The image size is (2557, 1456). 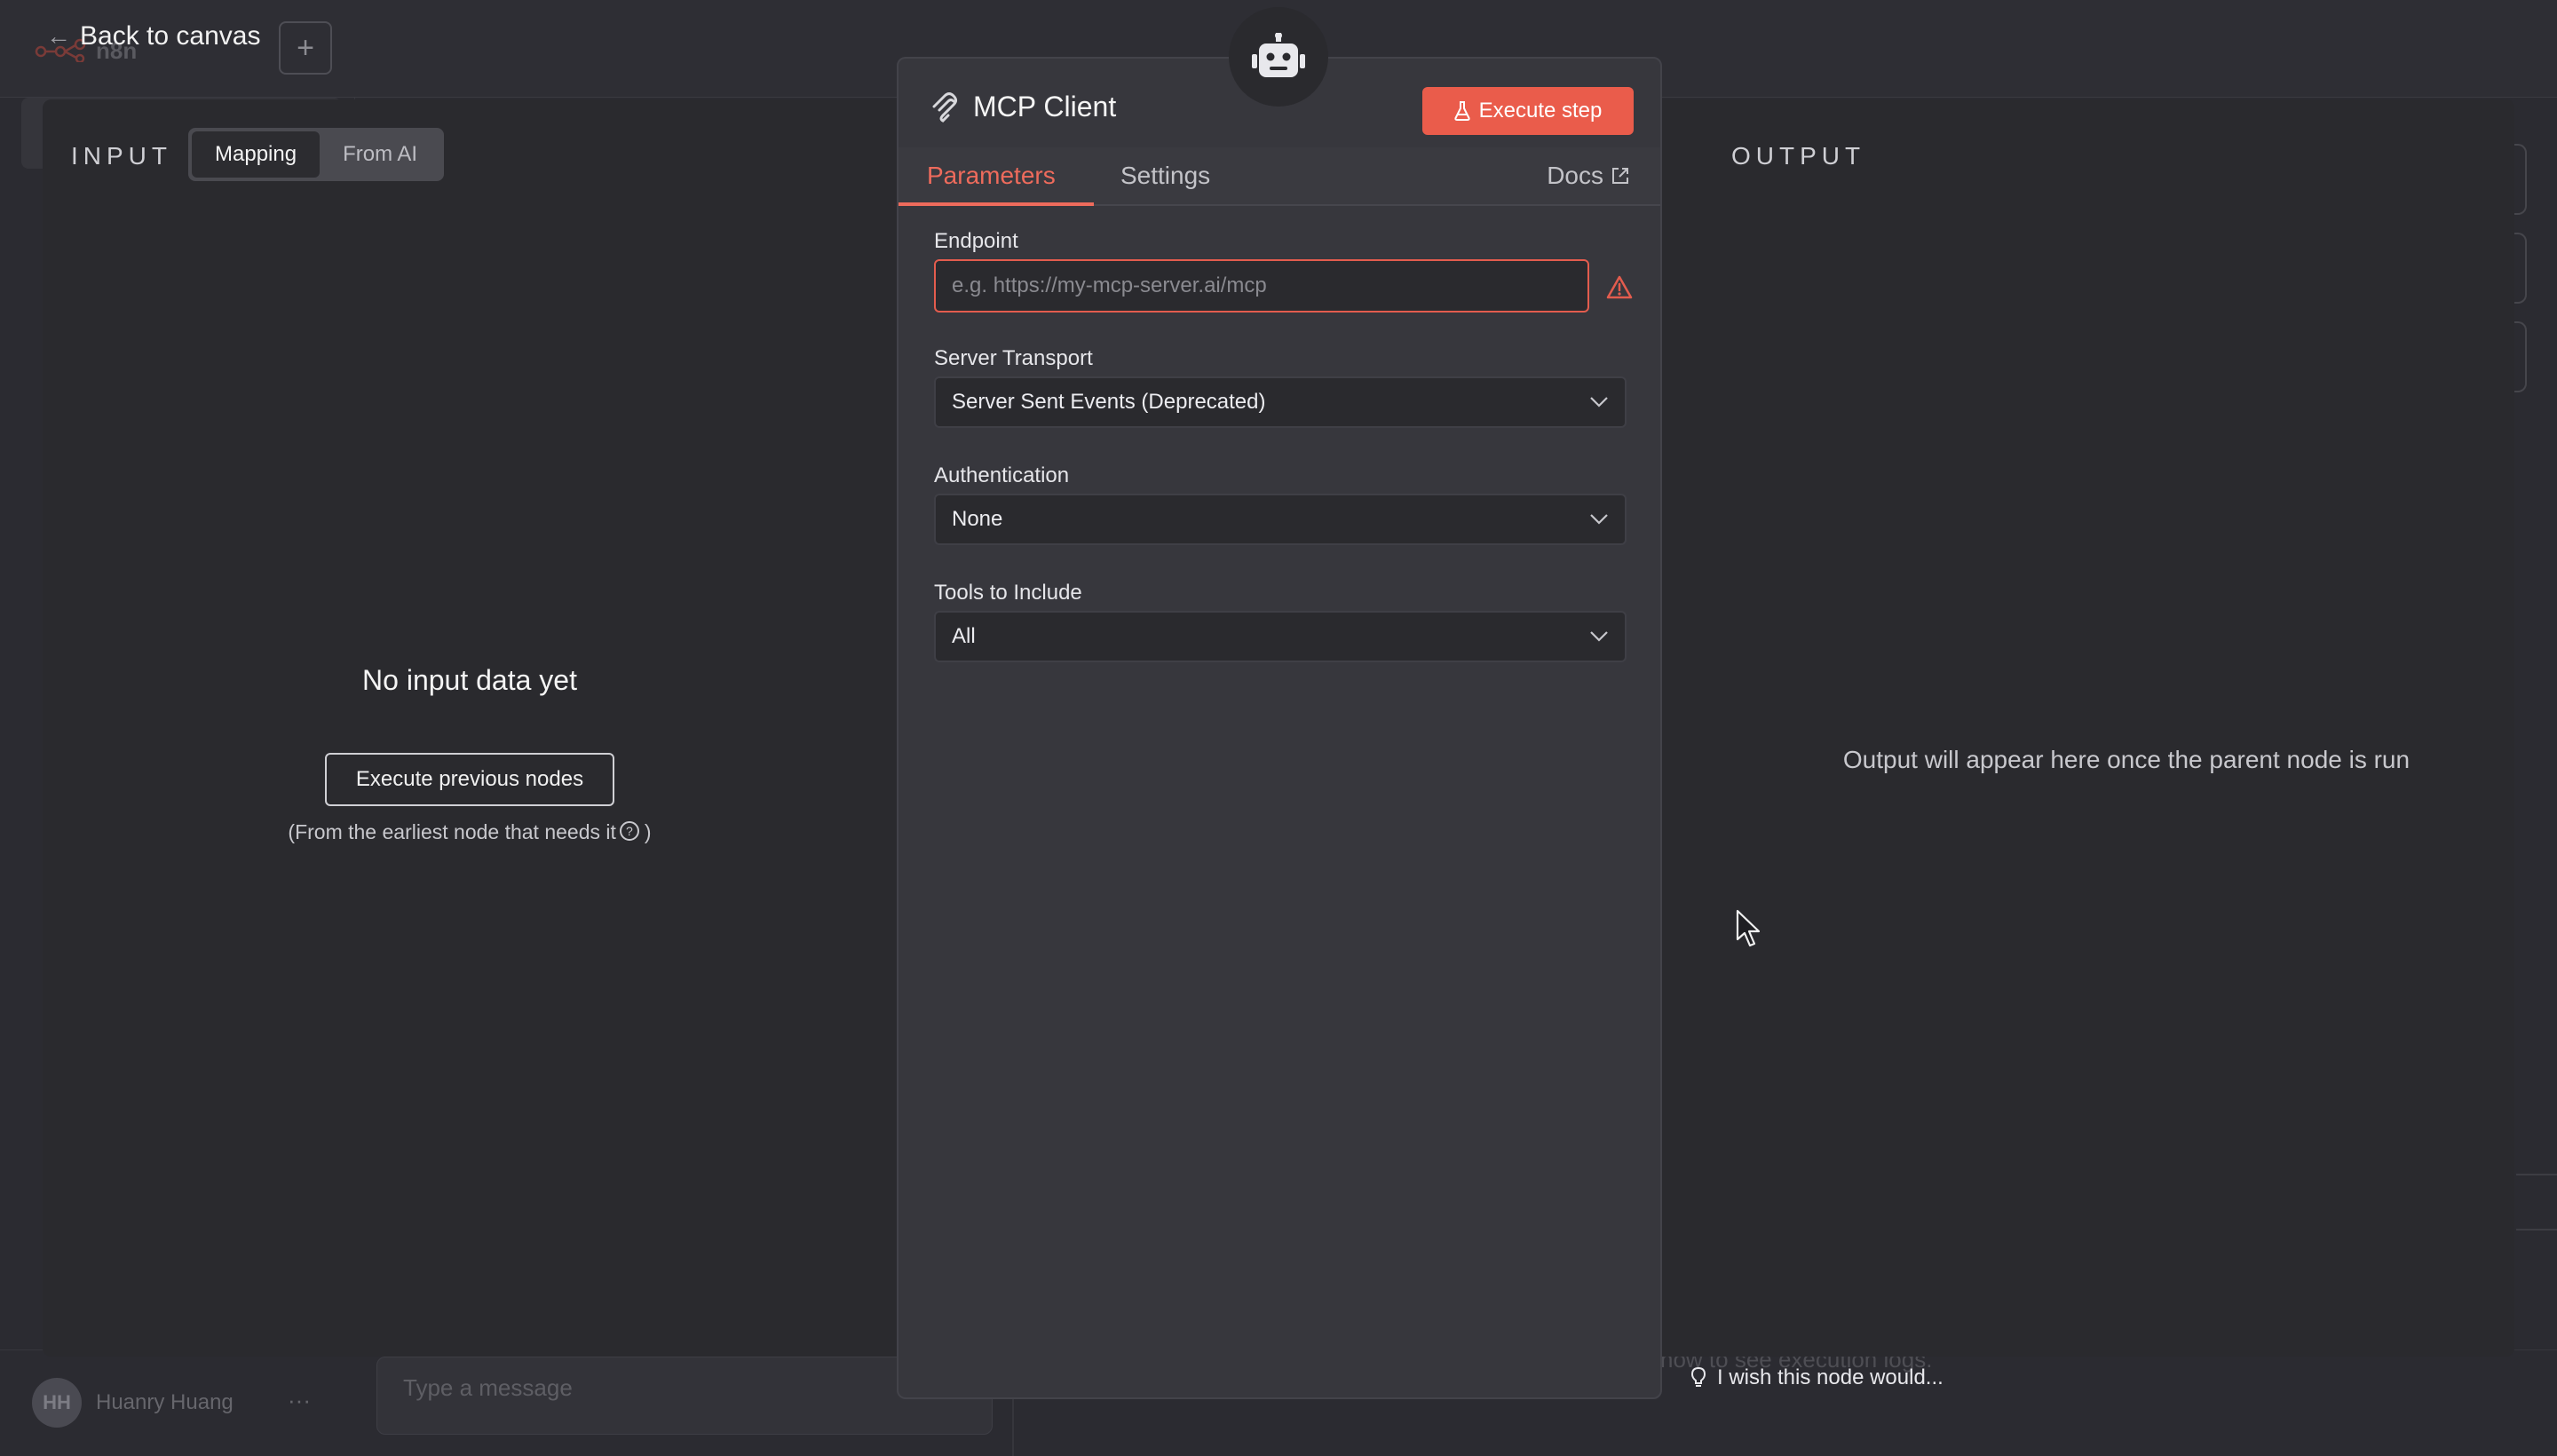 What do you see at coordinates (964, 636) in the screenshot?
I see `tools-to-include-value: All` at bounding box center [964, 636].